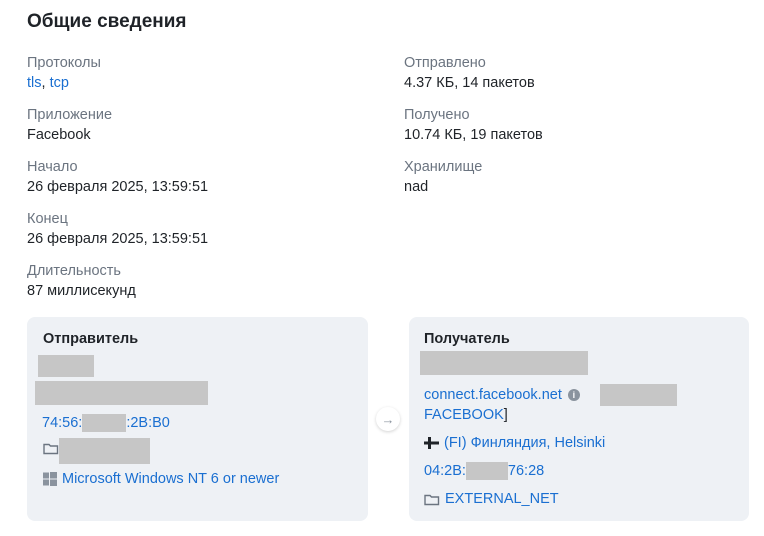 The height and width of the screenshot is (536, 764). I want to click on field-sent: Отправлено 4.37 КБ, 14 пакетов, so click(469, 73).